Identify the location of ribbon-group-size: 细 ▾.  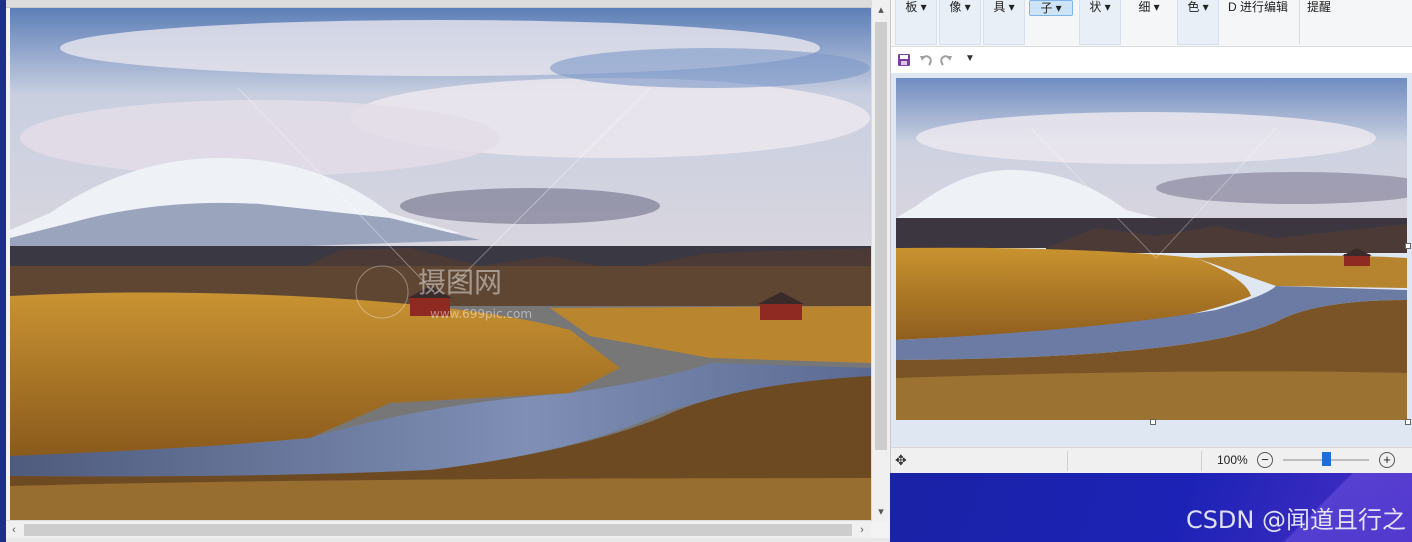
(1149, 22).